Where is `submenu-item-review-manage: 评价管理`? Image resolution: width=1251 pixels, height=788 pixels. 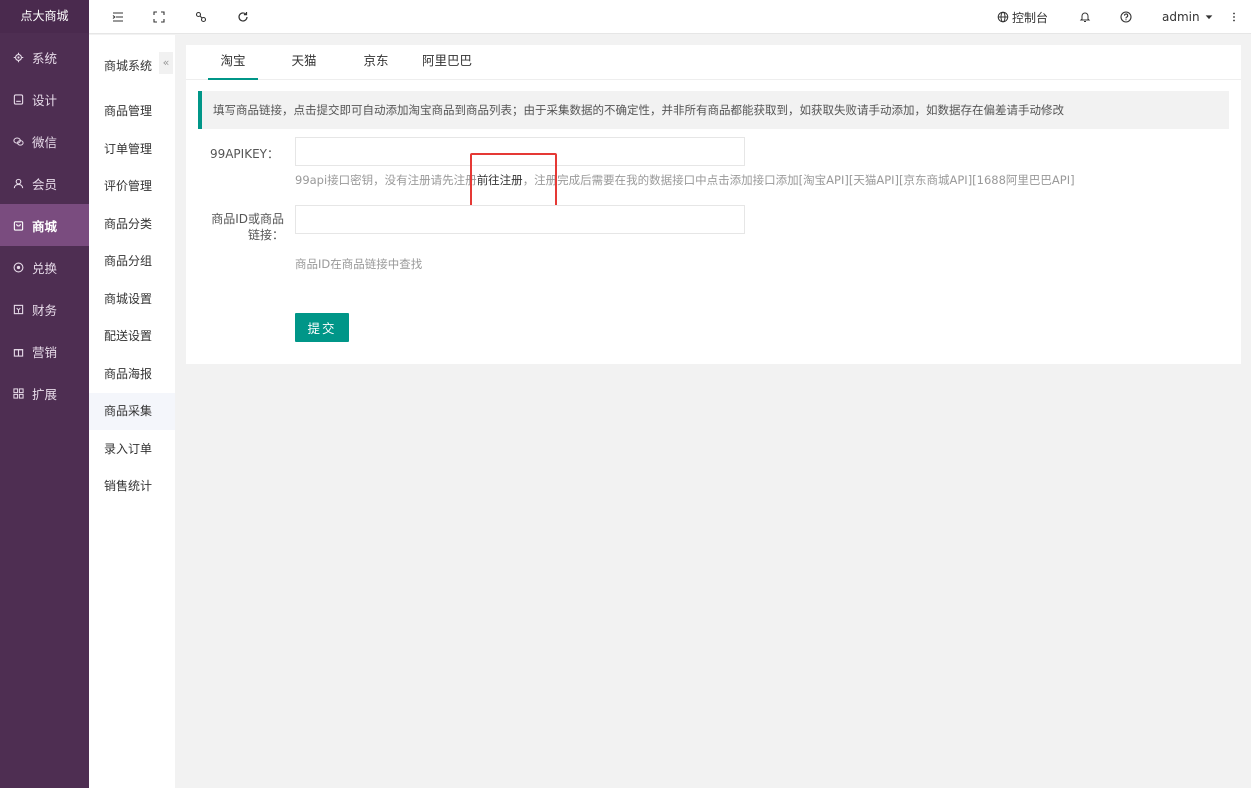
submenu-item-review-manage: 评价管理 is located at coordinates (132, 186).